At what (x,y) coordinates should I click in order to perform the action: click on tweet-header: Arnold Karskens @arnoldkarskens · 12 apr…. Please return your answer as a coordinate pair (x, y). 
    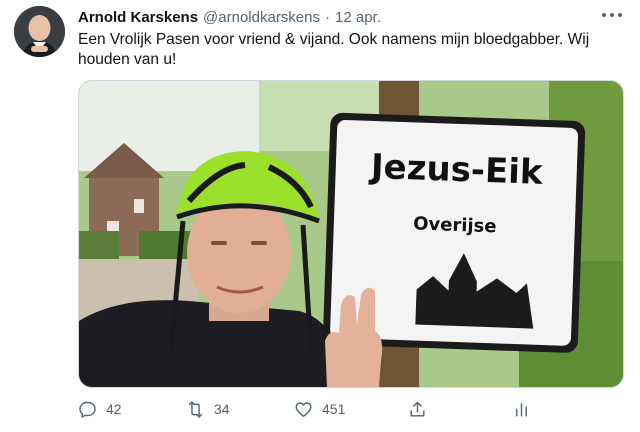
    Looking at the image, I should click on (351, 17).